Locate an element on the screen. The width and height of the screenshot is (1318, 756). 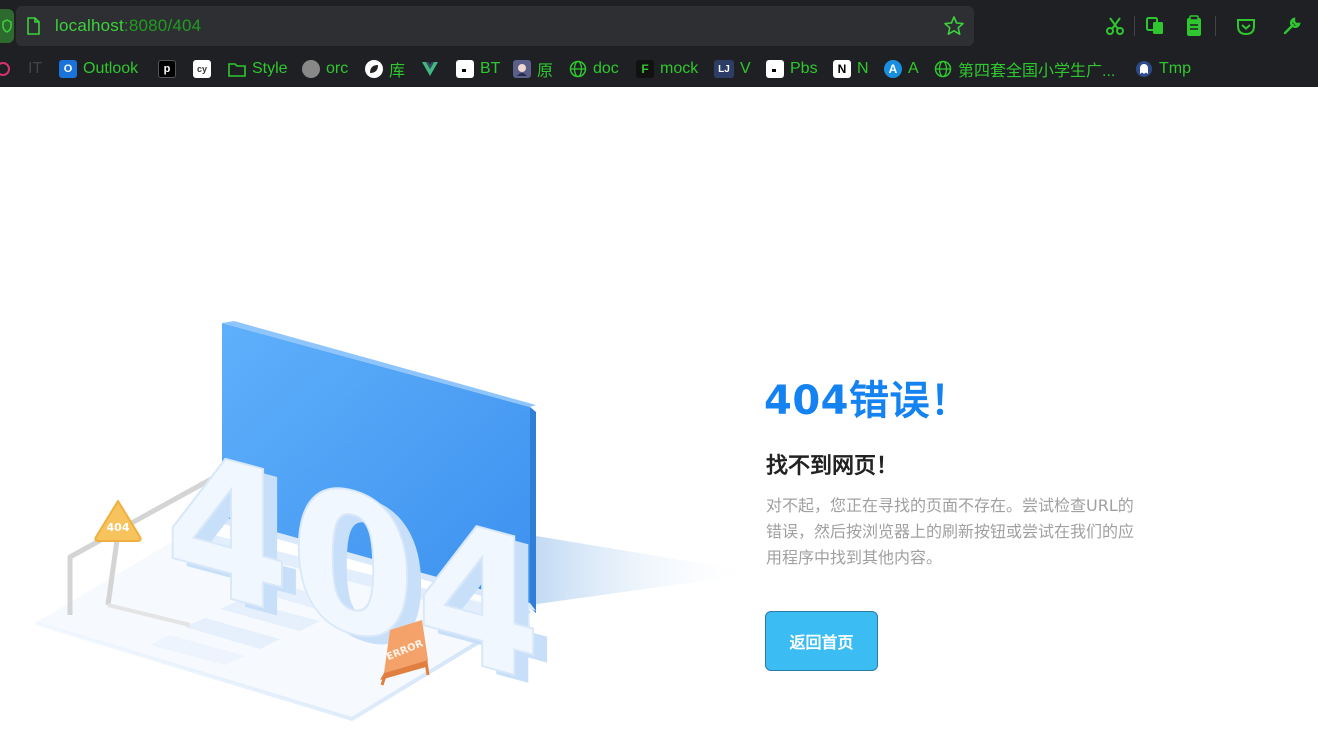
scissors-icon is located at coordinates (1115, 26).